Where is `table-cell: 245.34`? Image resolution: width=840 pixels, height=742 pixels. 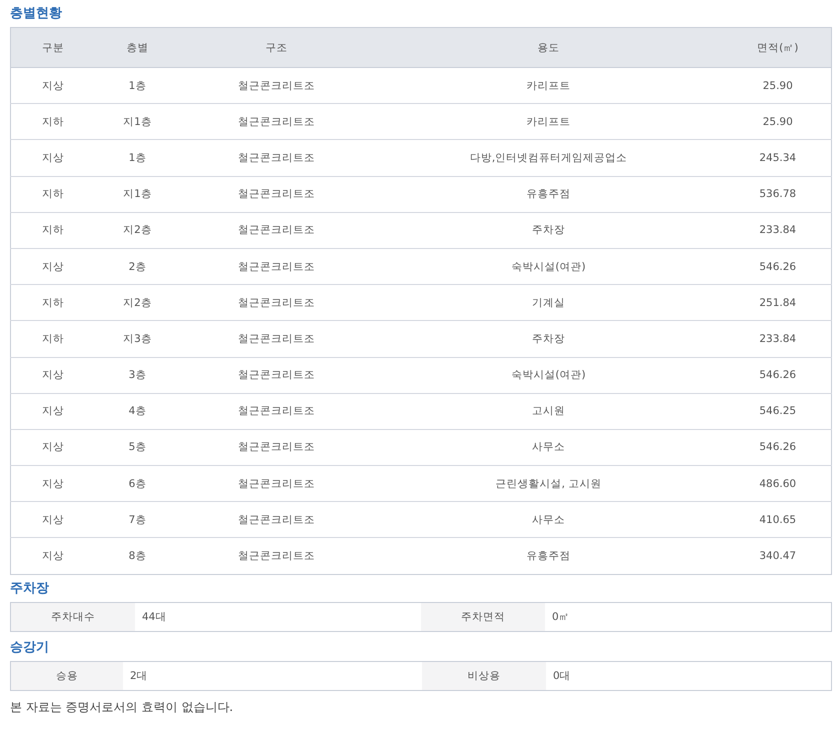
table-cell: 245.34 is located at coordinates (778, 158).